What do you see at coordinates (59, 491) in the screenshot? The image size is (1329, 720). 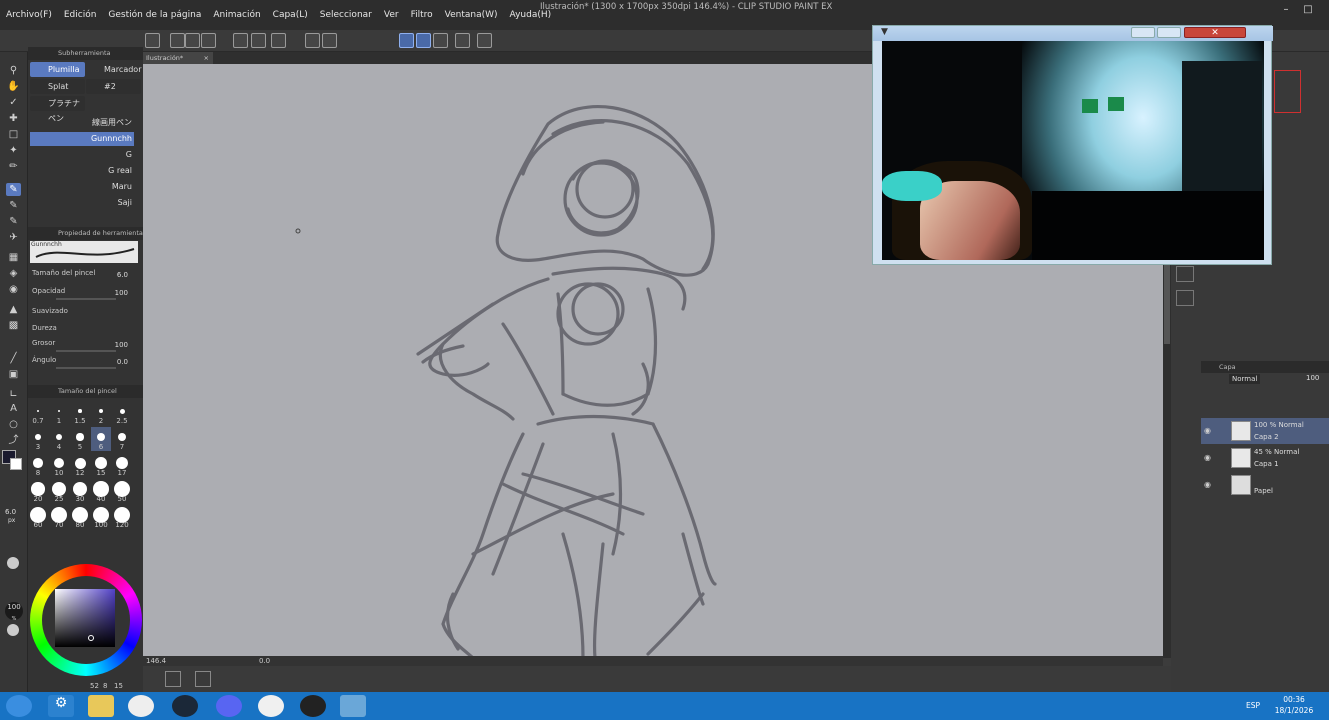 I see `brush-size-option: 25` at bounding box center [59, 491].